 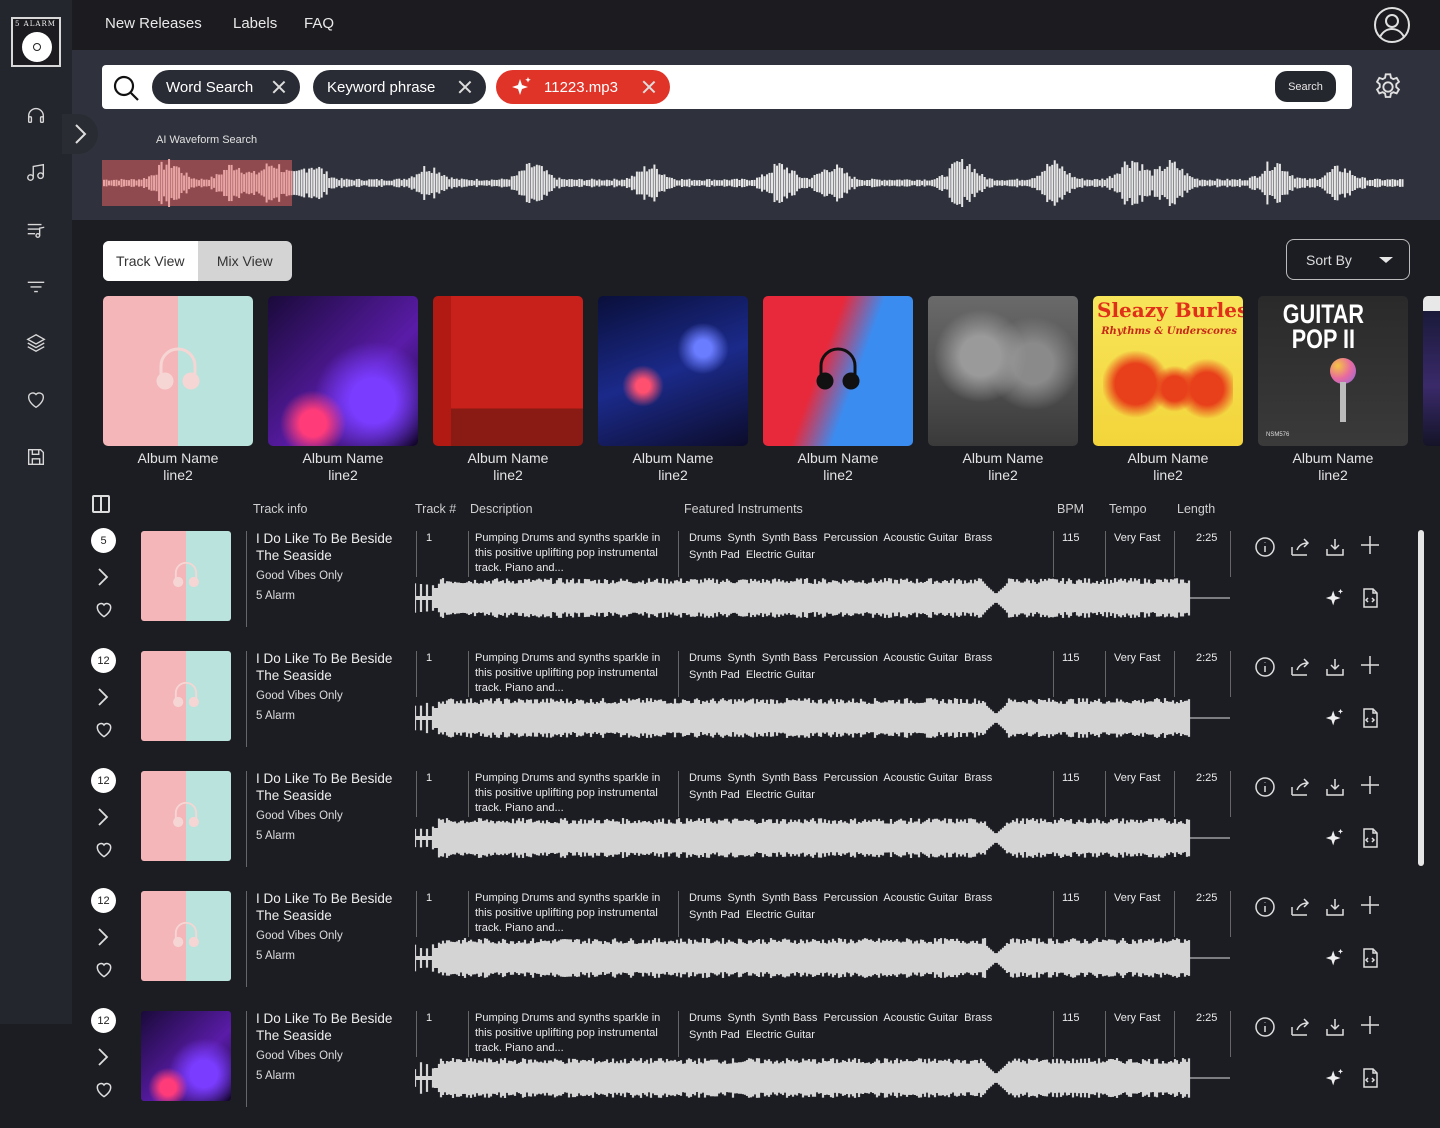 I want to click on nav-new-releases: New Releases, so click(x=153, y=23).